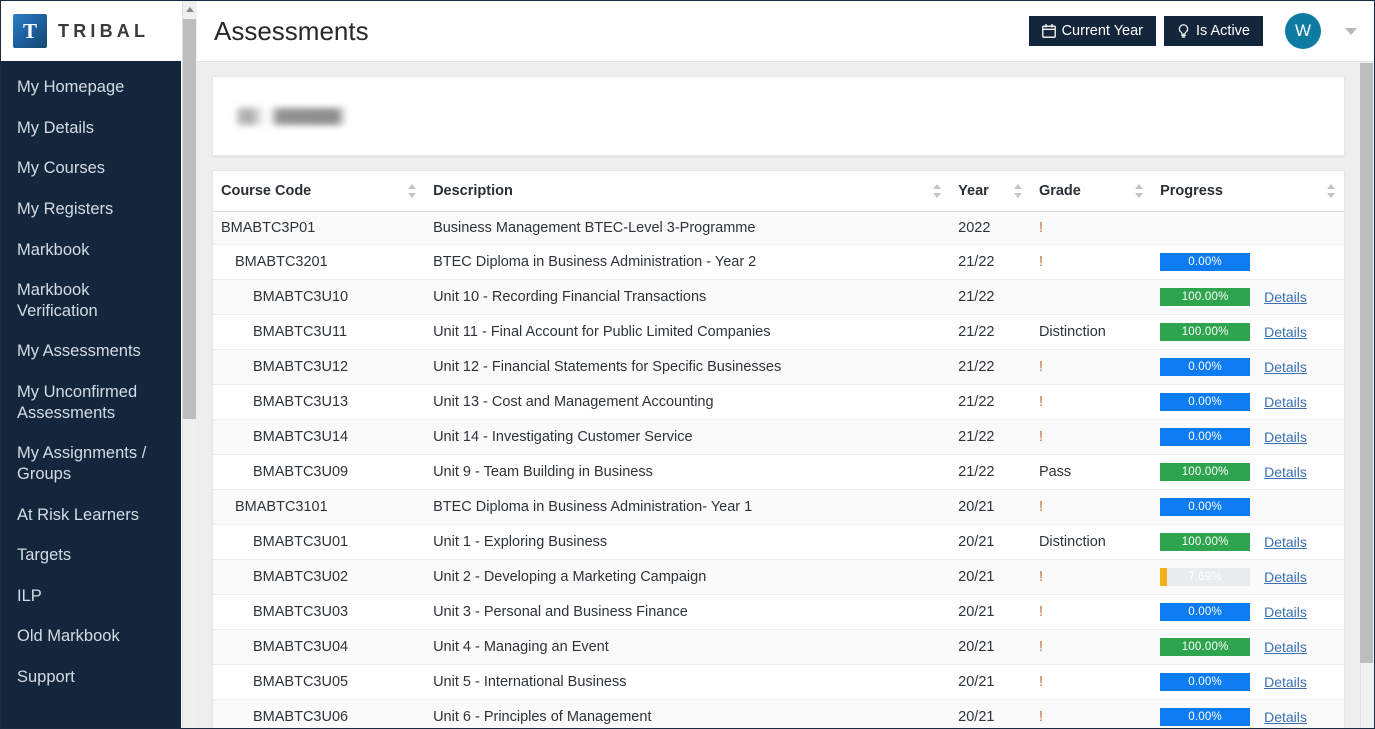 The image size is (1375, 729). What do you see at coordinates (319, 191) in the screenshot?
I see `column-header-course-code: Course Code` at bounding box center [319, 191].